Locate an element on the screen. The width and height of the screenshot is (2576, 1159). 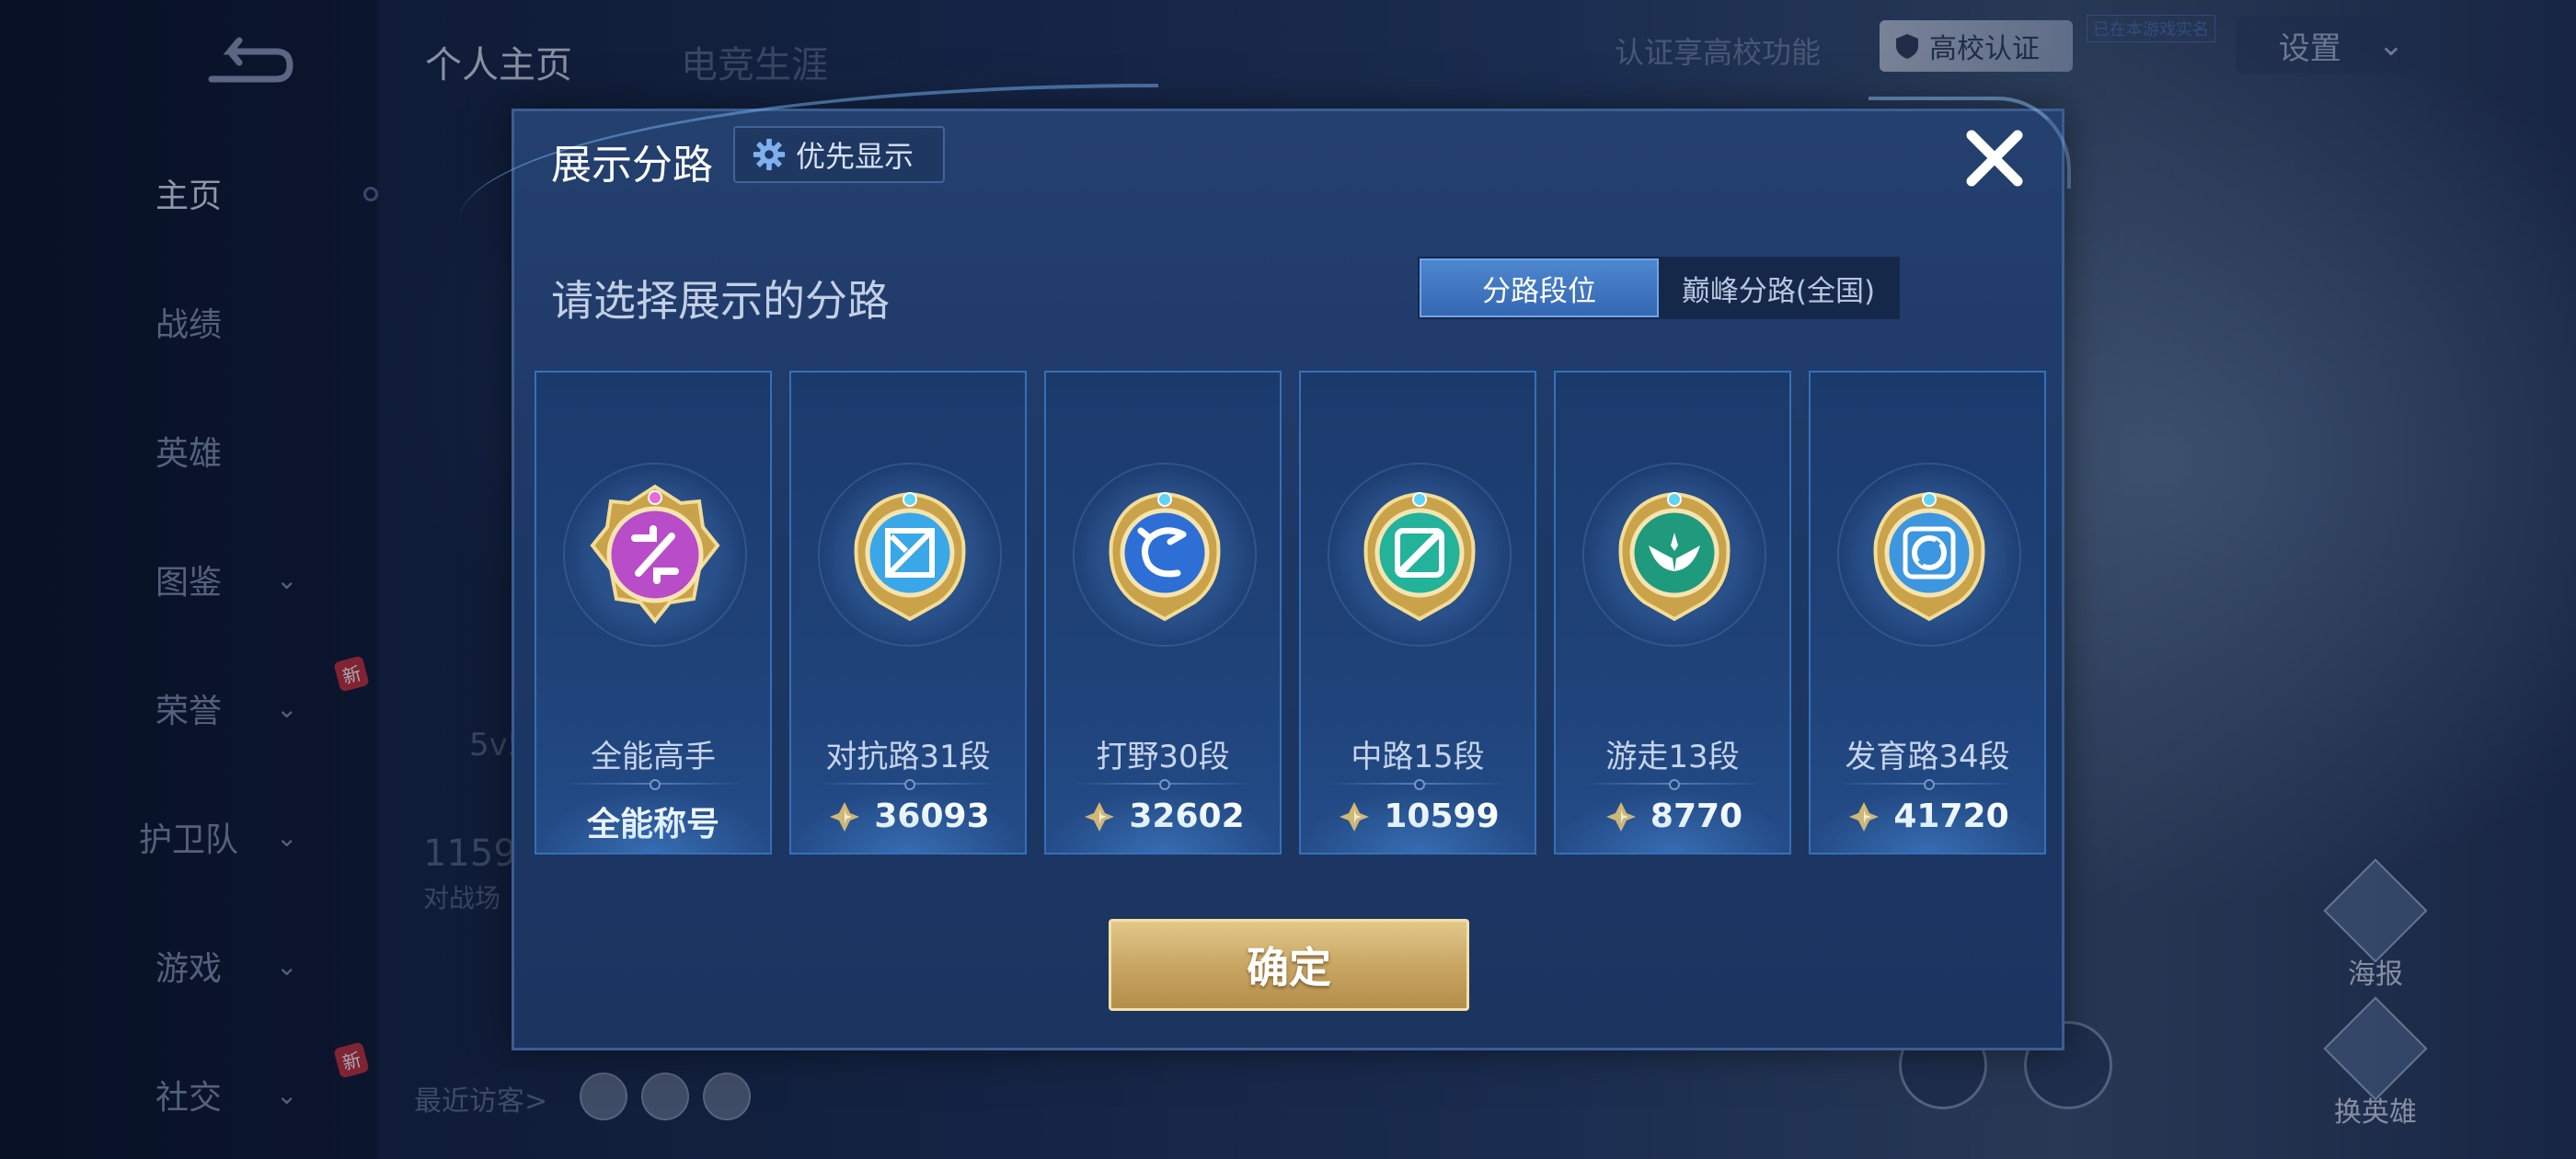
lane-value: 8770 is located at coordinates (1672, 816).